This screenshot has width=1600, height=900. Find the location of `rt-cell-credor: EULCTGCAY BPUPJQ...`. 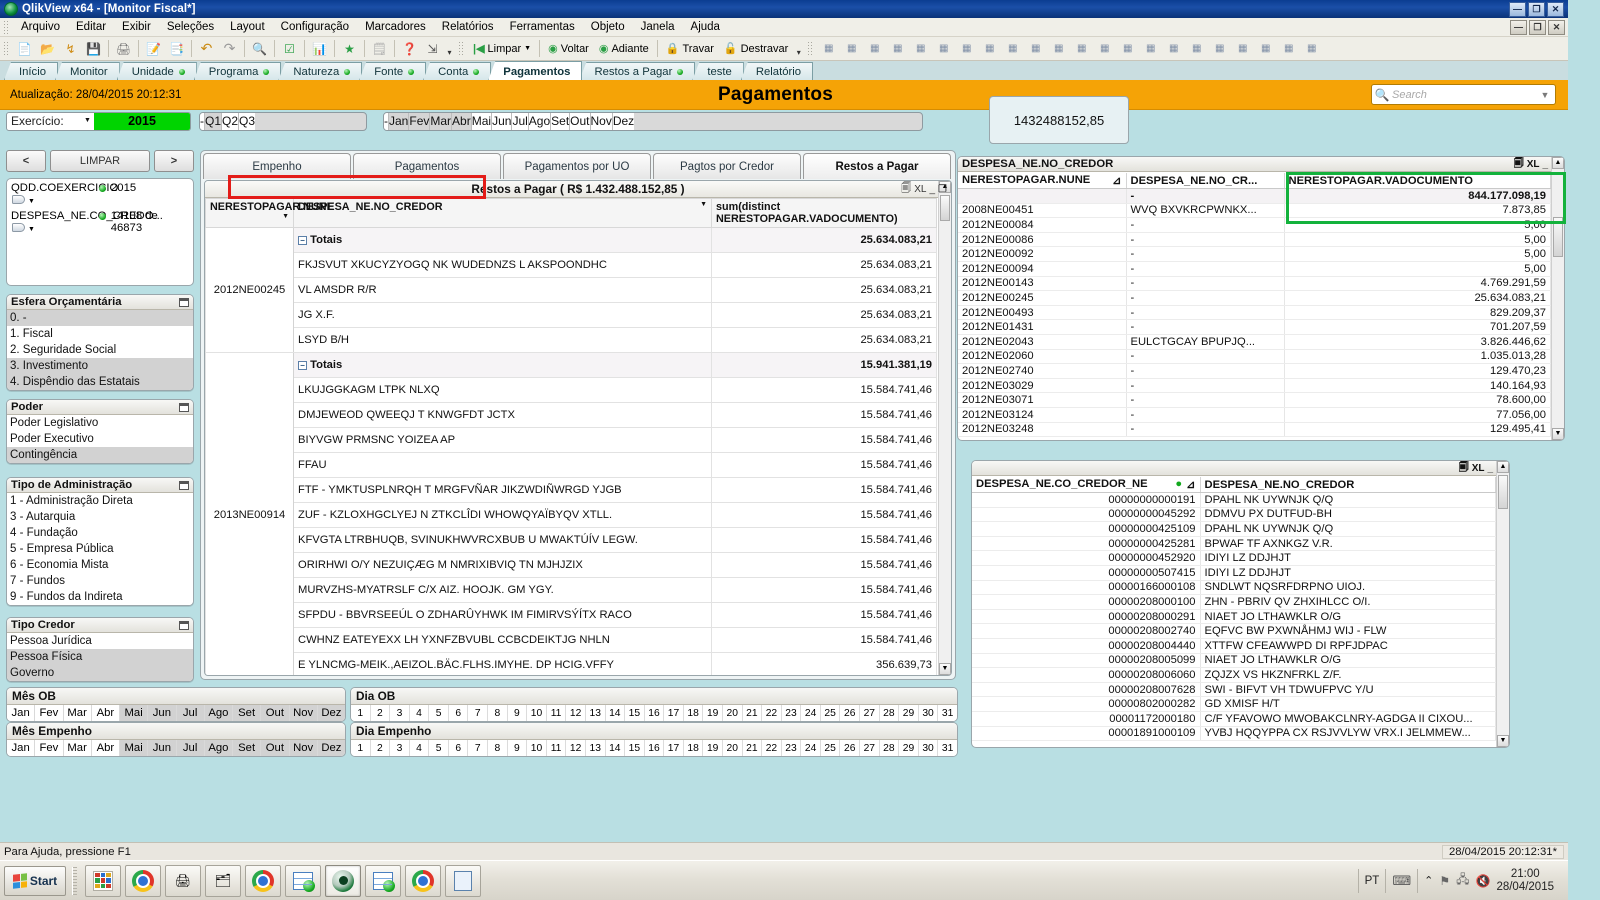

rt-cell-credor: EULCTGCAY BPUPJQ... is located at coordinates (1205, 342).